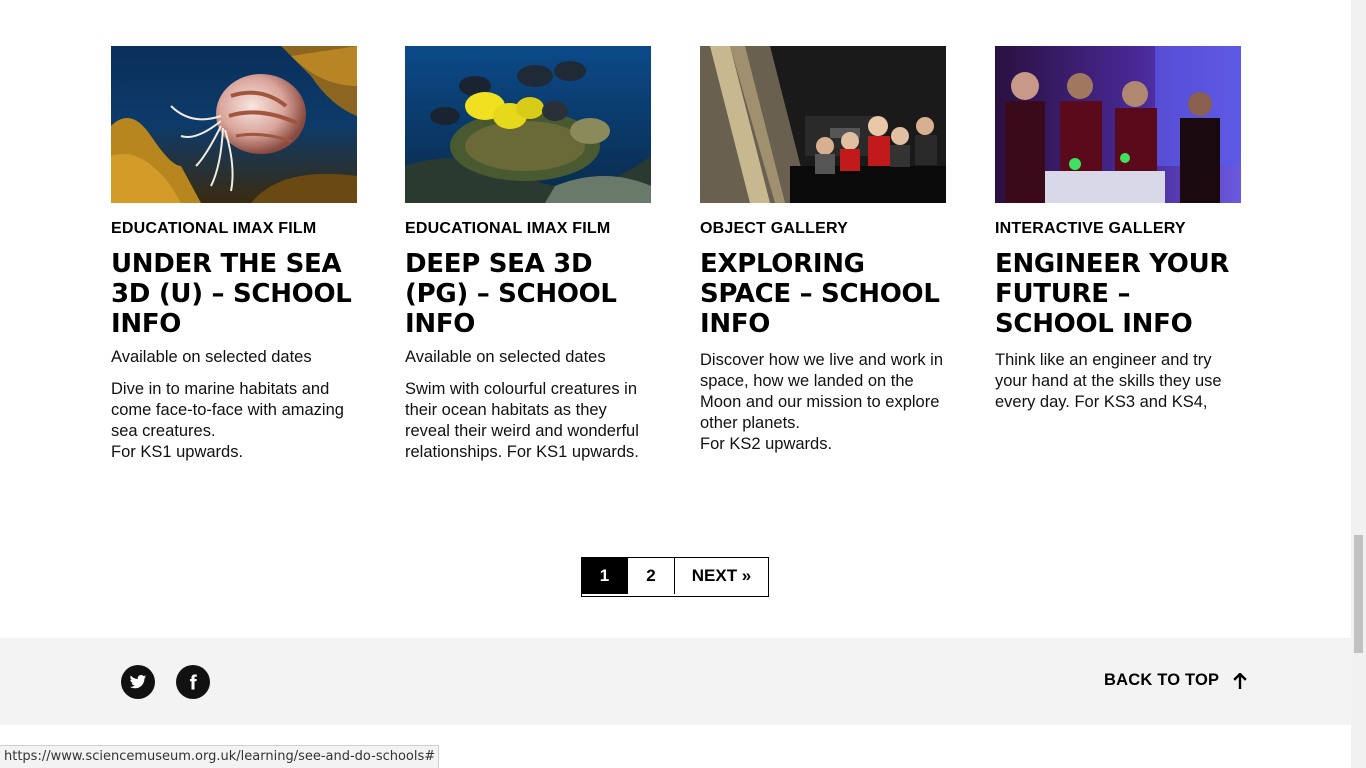 The height and width of the screenshot is (768, 1366). I want to click on page-1-button: 1, so click(605, 576).